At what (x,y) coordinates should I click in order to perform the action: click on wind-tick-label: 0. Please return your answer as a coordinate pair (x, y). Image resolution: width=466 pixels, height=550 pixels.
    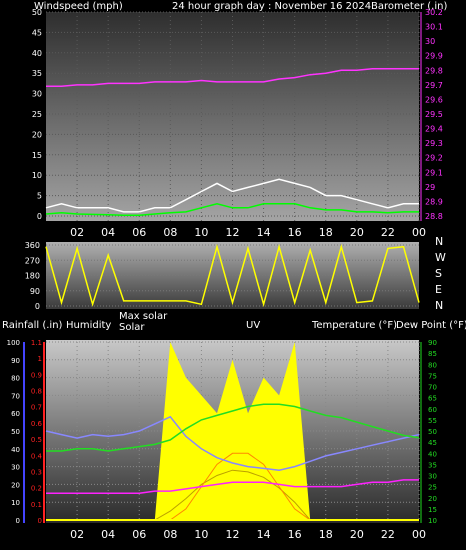
    Looking at the image, I should click on (39, 216).